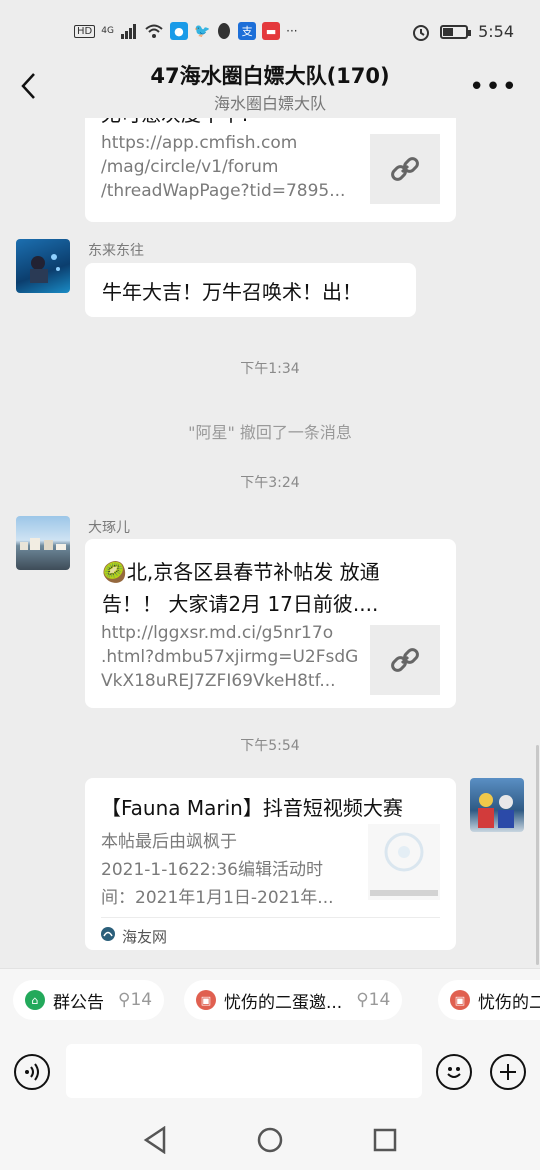  I want to click on message-text: 牛年大吉！万牛召唤术！出！, so click(232, 292).